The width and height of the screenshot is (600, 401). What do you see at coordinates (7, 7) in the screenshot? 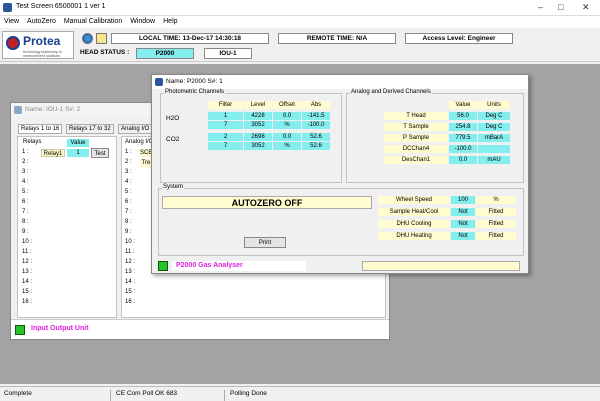
I see `app-icon` at bounding box center [7, 7].